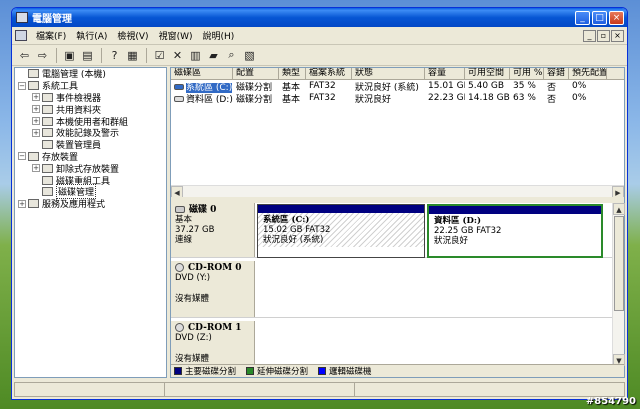 Image resolution: width=640 pixels, height=409 pixels. Describe the element at coordinates (90, 109) in the screenshot. I see `tree-item: + 共用資料夾` at that location.